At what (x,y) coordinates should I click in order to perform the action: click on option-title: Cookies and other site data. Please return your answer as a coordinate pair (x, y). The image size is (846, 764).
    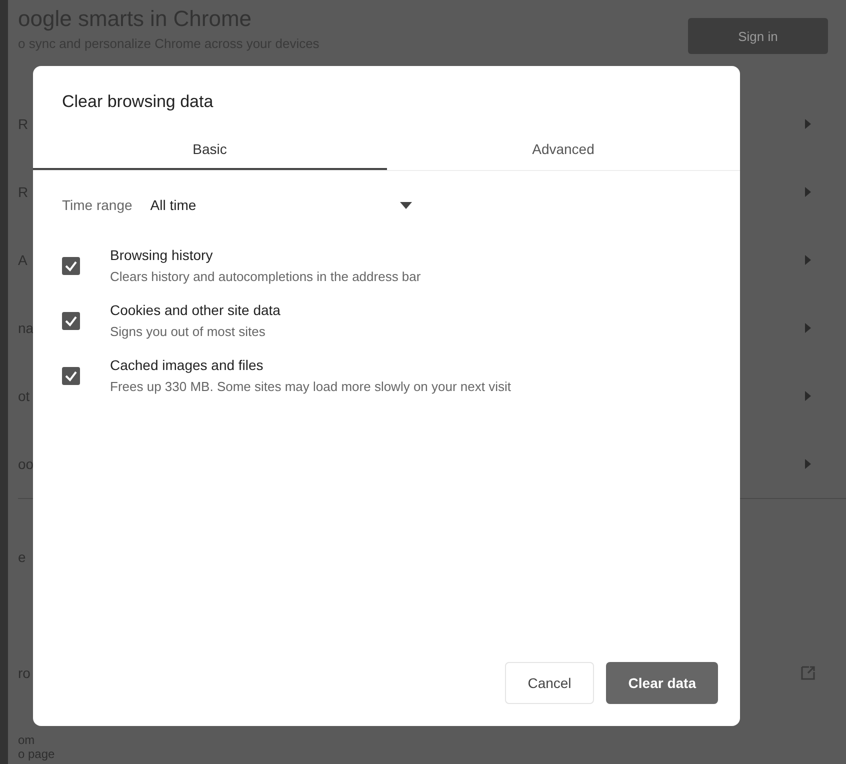
    Looking at the image, I should click on (195, 310).